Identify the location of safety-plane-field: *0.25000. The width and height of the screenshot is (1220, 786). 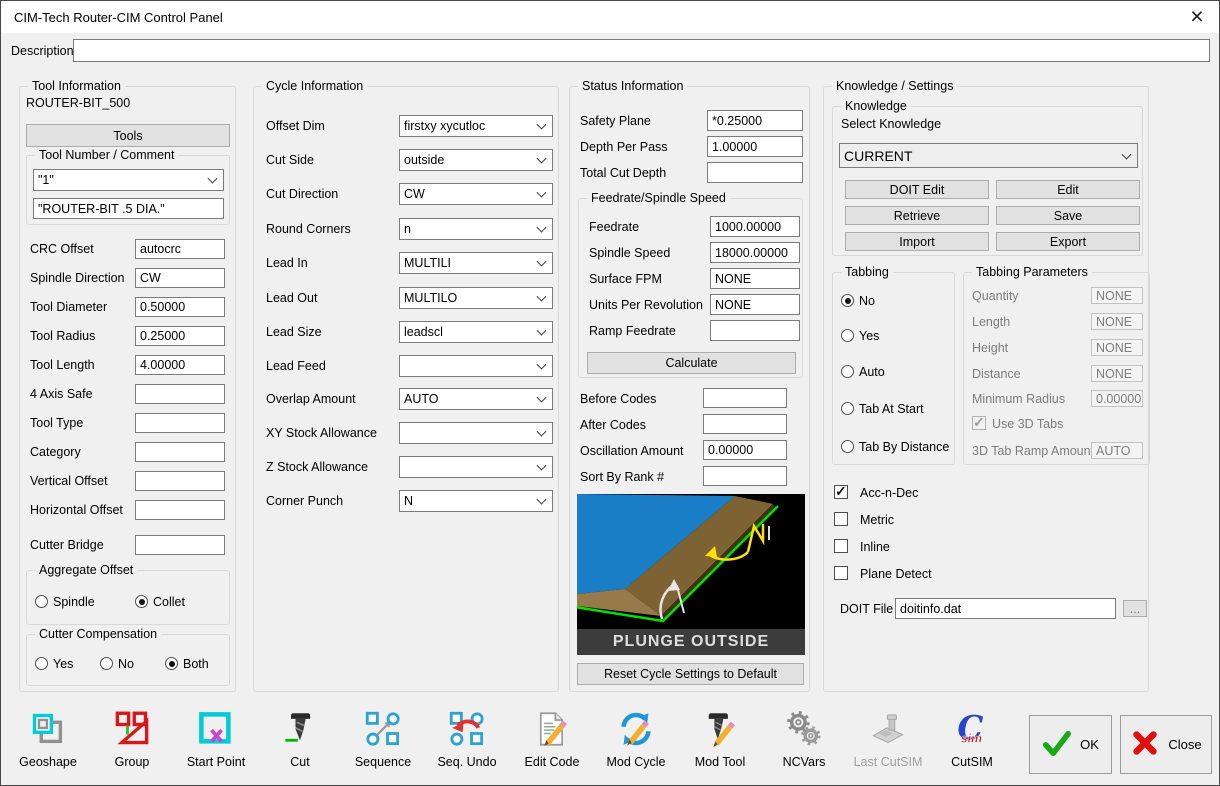
(755, 120).